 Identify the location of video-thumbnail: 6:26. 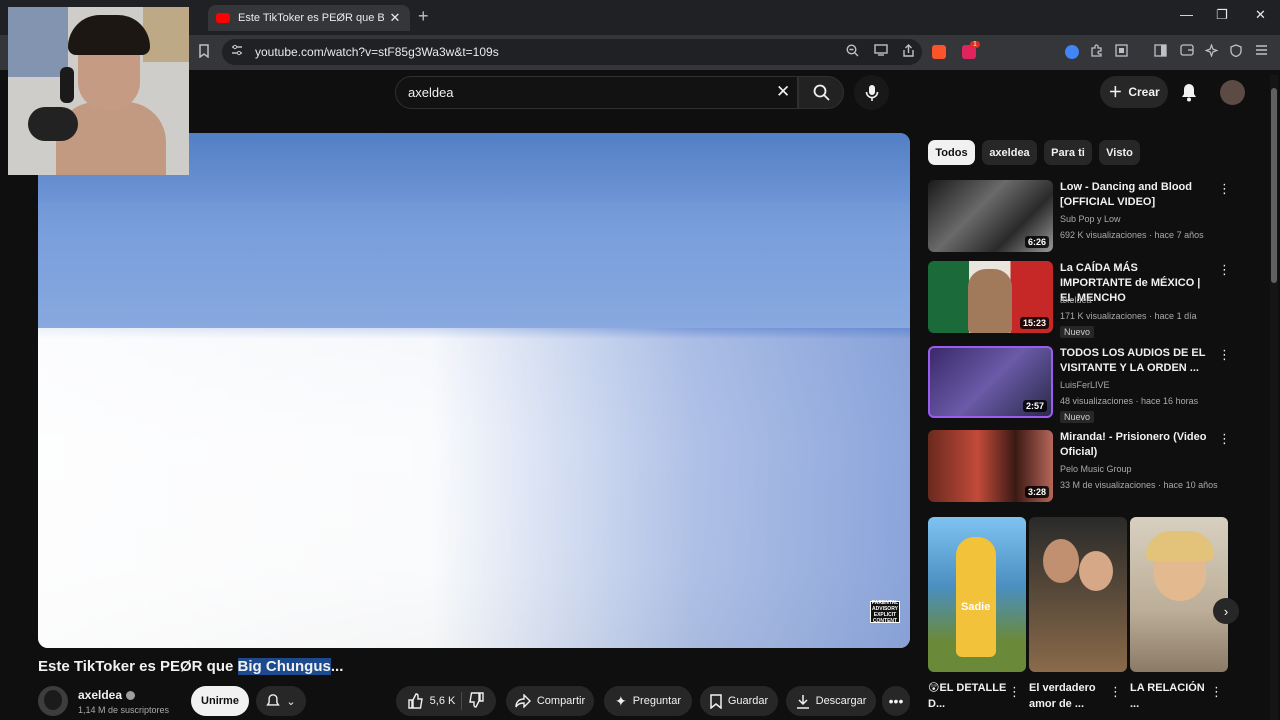
(990, 216).